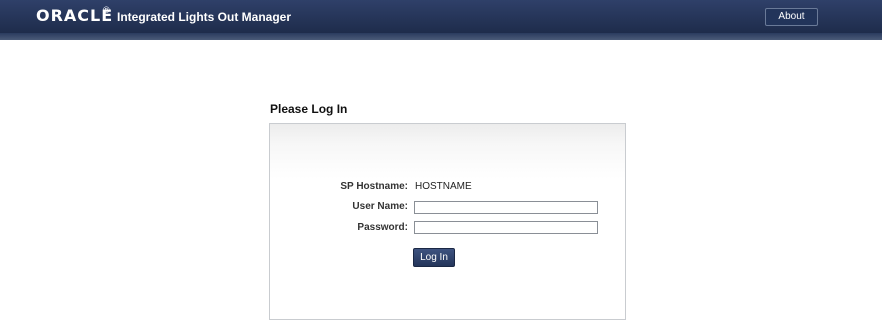 The image size is (882, 323). I want to click on password-field, so click(506, 227).